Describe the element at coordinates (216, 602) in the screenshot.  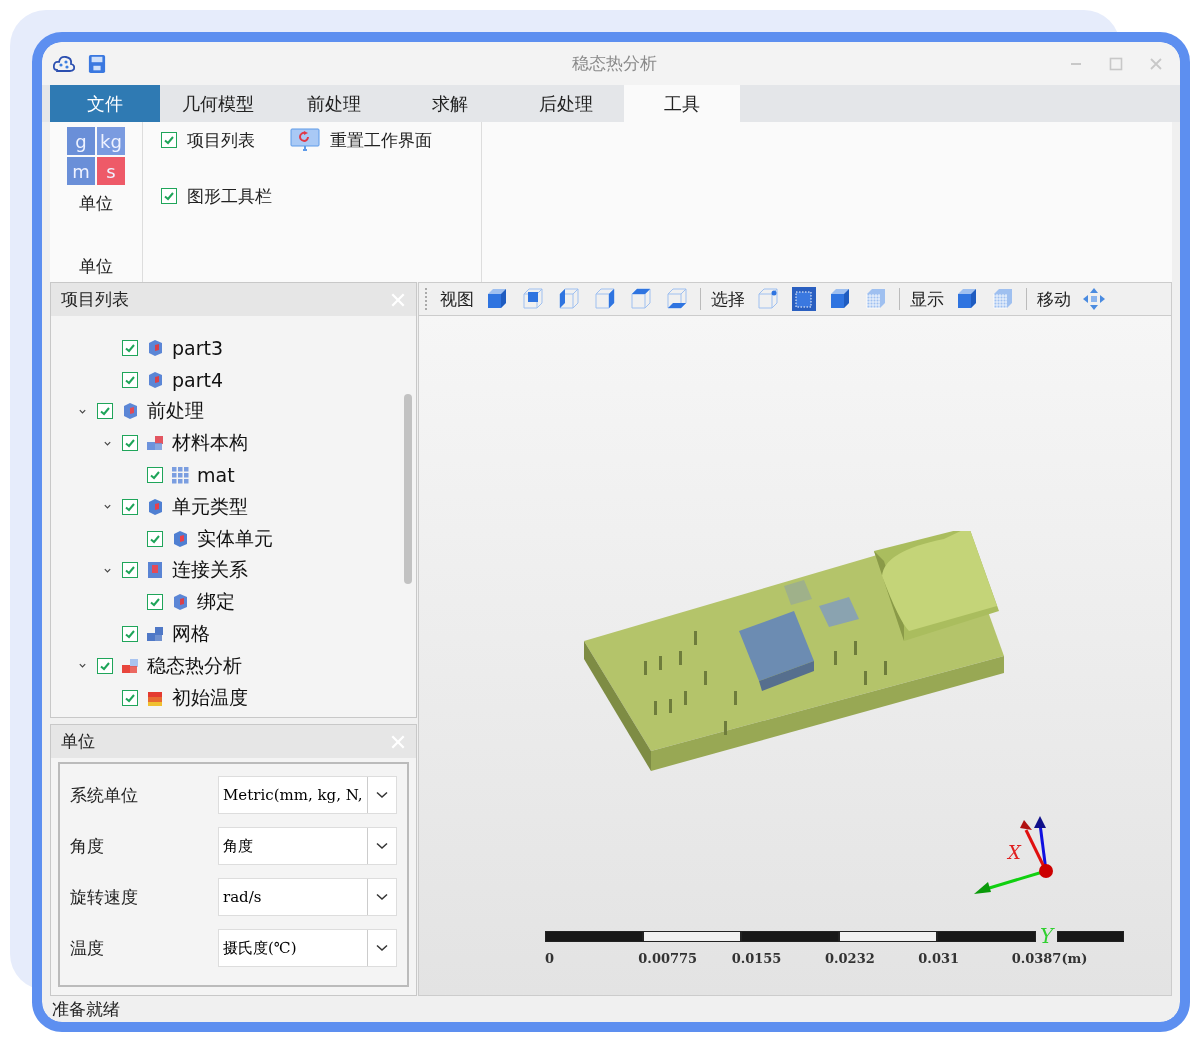
I see `tree-item: 绑定` at that location.